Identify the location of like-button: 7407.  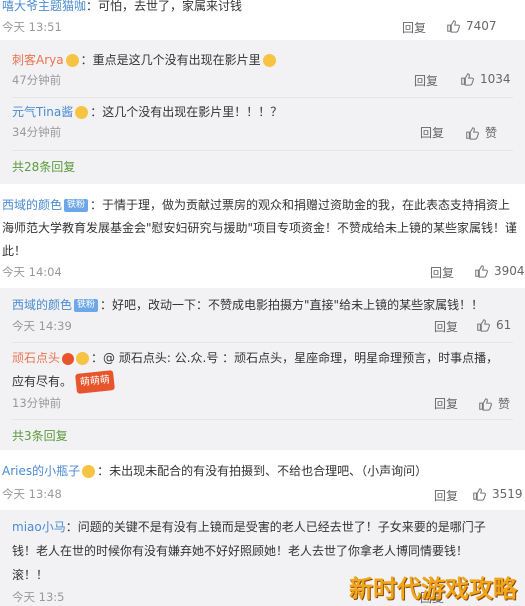
(471, 26).